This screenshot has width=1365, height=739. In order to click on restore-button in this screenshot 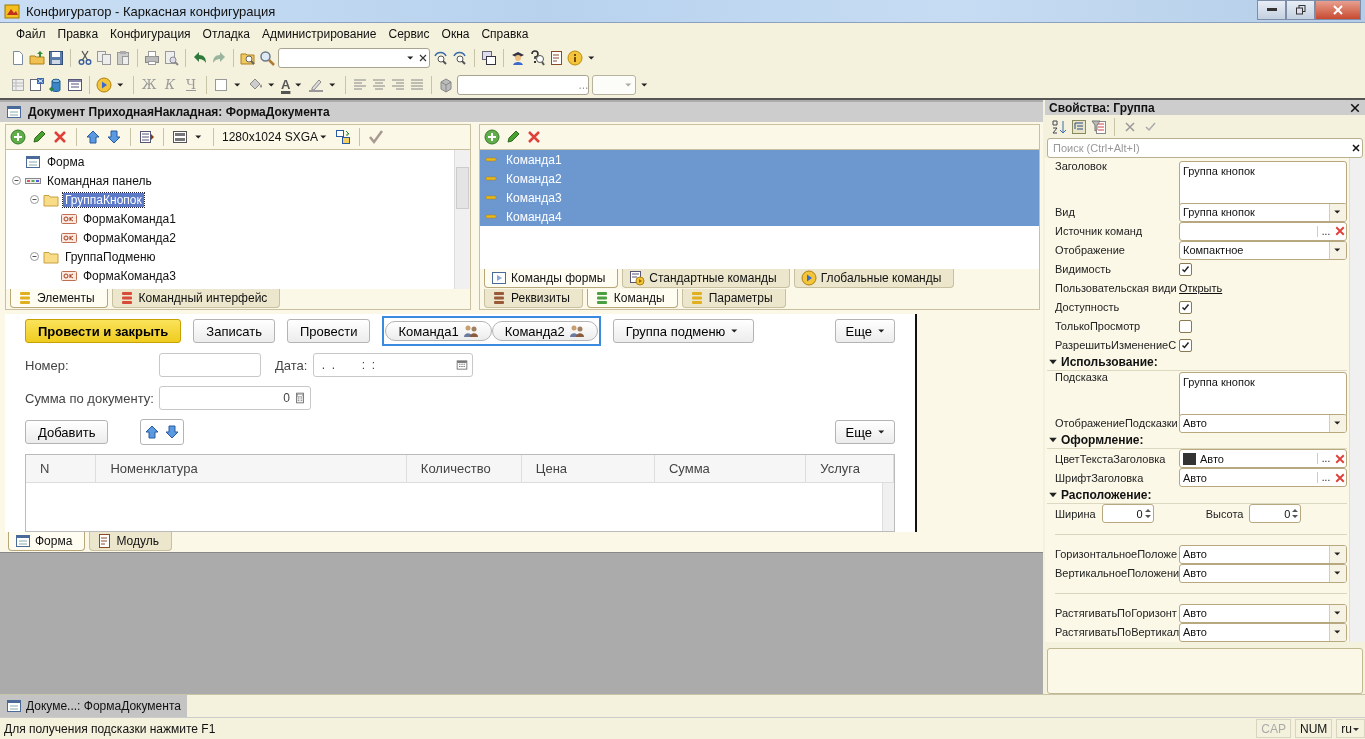, I will do `click(1300, 10)`.